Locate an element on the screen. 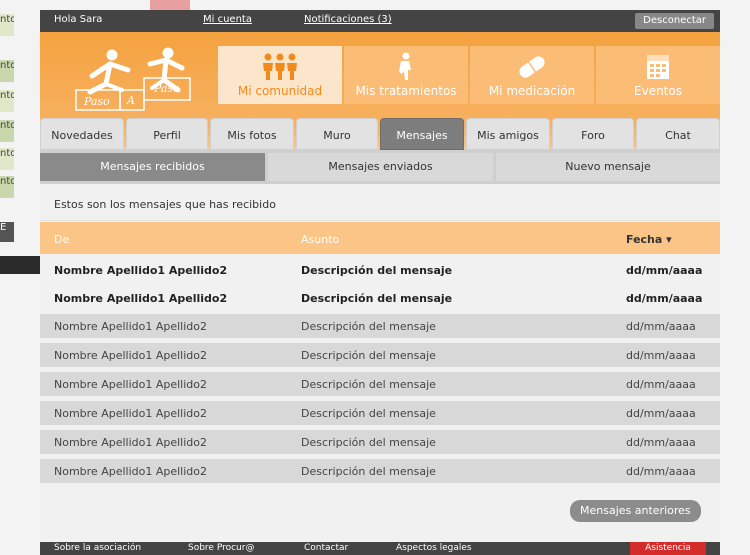 This screenshot has width=750, height=555. tab-muro: Muro is located at coordinates (337, 134).